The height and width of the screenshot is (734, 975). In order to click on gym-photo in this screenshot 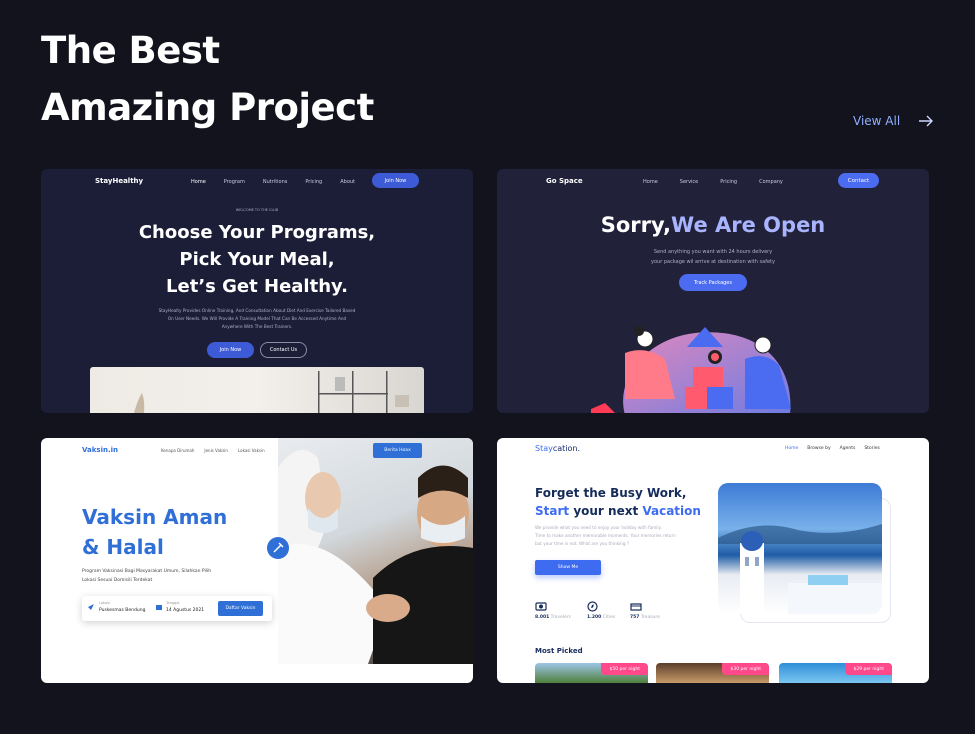, I will do `click(257, 390)`.